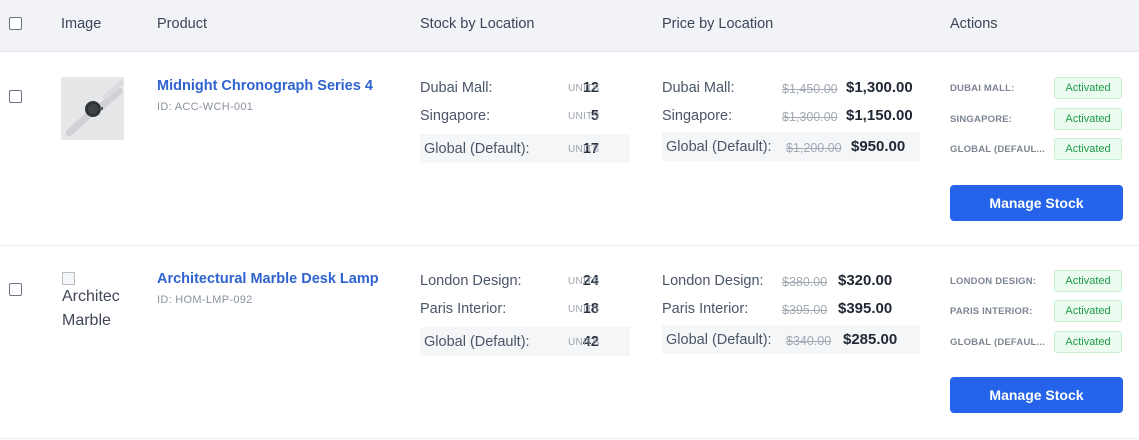 The image size is (1139, 440). I want to click on product-image, so click(92, 108).